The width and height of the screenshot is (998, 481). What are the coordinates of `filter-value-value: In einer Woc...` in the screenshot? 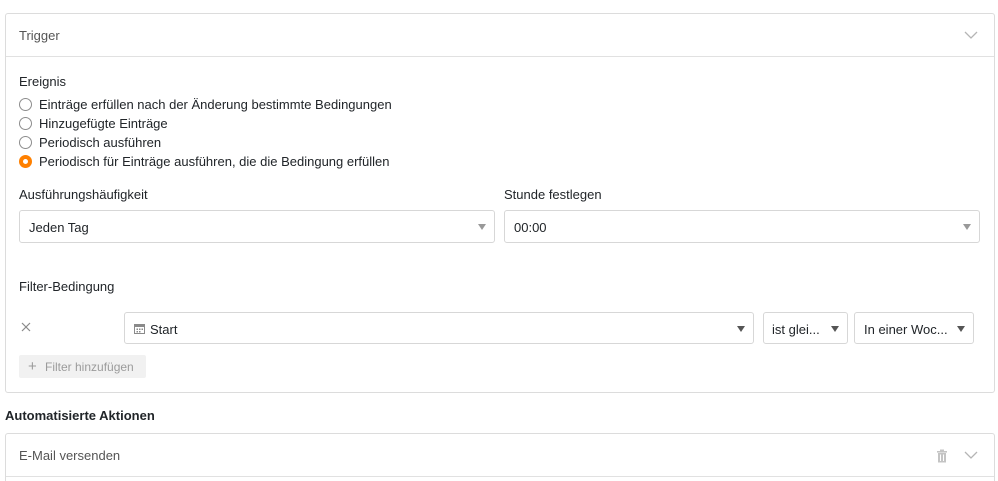 It's located at (906, 329).